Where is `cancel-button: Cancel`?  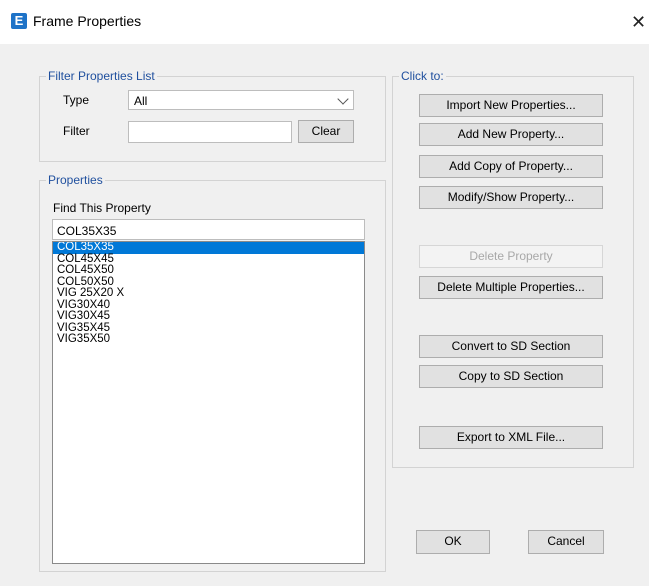 cancel-button: Cancel is located at coordinates (566, 542).